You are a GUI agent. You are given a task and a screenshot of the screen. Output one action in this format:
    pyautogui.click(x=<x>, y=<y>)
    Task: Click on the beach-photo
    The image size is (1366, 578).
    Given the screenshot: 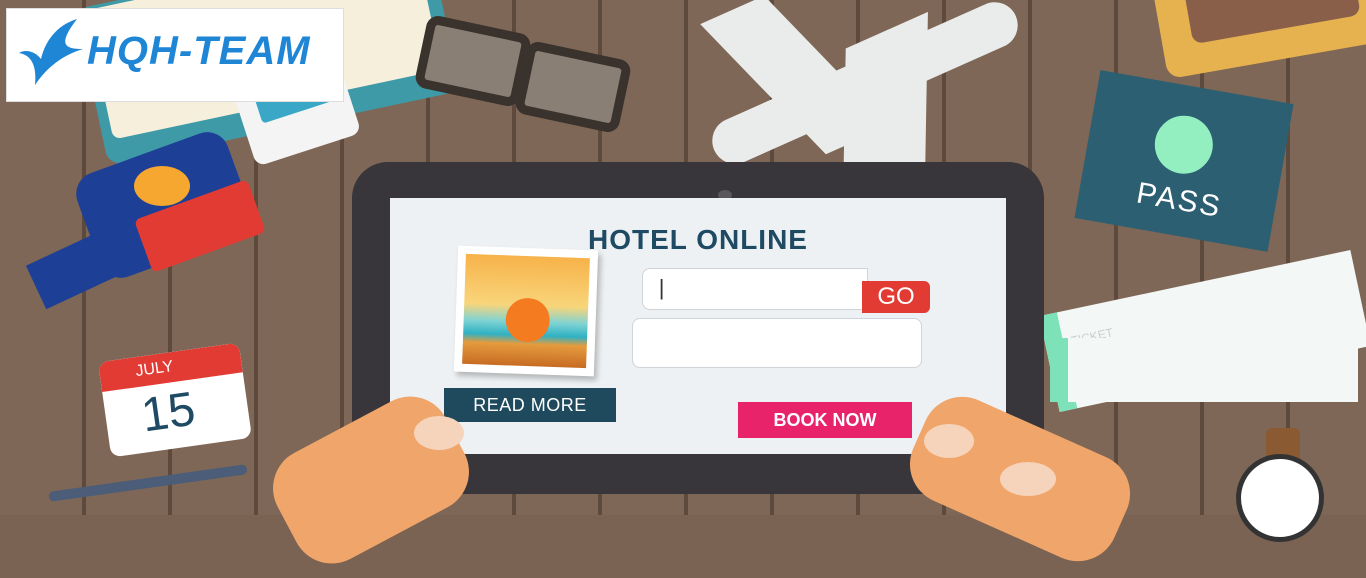 What is the action you would take?
    pyautogui.click(x=526, y=311)
    